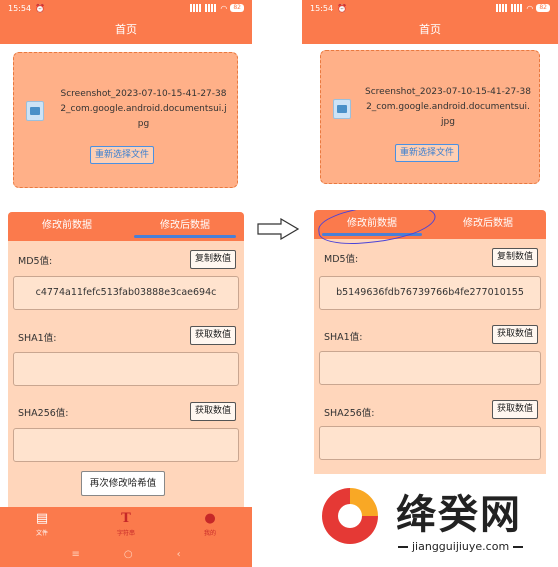  I want to click on tabbar-item-file: ▤ 文件, so click(42, 525).